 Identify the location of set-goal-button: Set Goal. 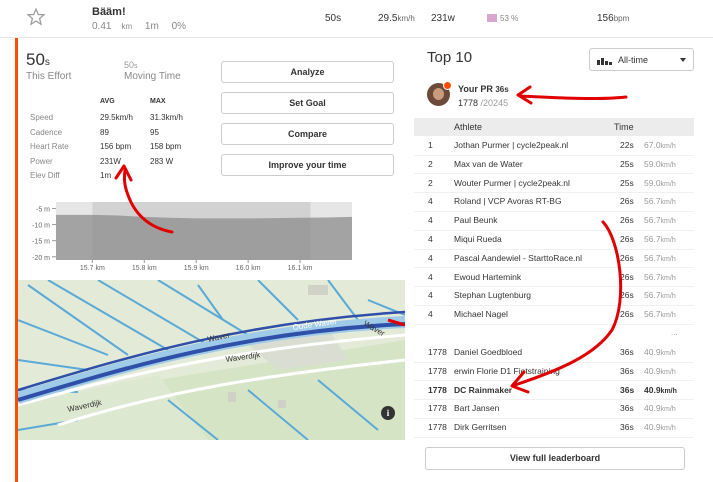
(307, 103).